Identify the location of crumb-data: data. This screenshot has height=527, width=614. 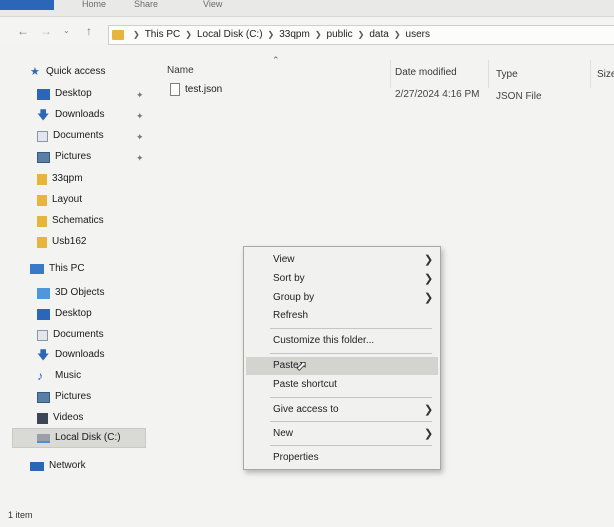
(378, 35).